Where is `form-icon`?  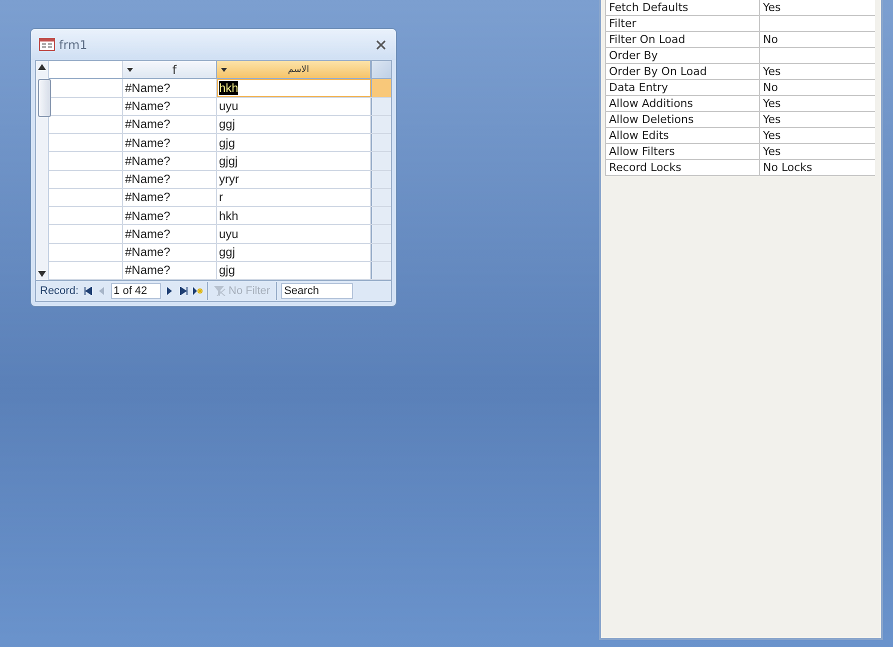
form-icon is located at coordinates (47, 44).